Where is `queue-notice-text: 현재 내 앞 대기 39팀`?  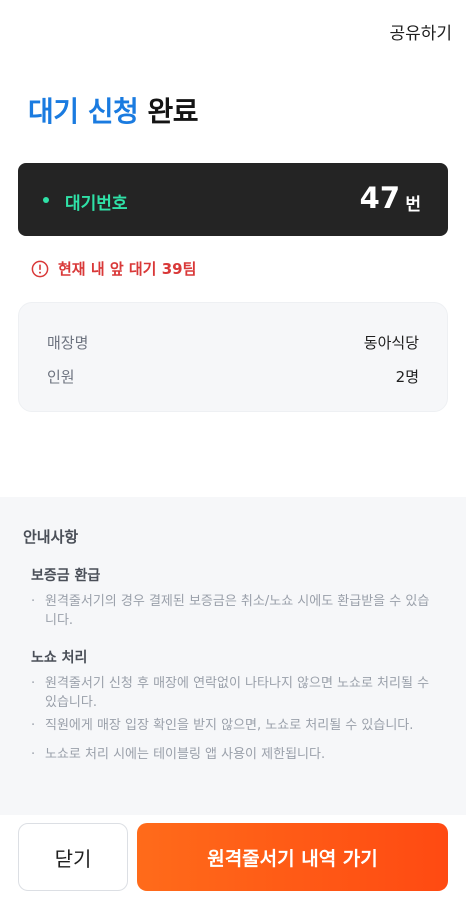
queue-notice-text: 현재 내 앞 대기 39팀 is located at coordinates (127, 269).